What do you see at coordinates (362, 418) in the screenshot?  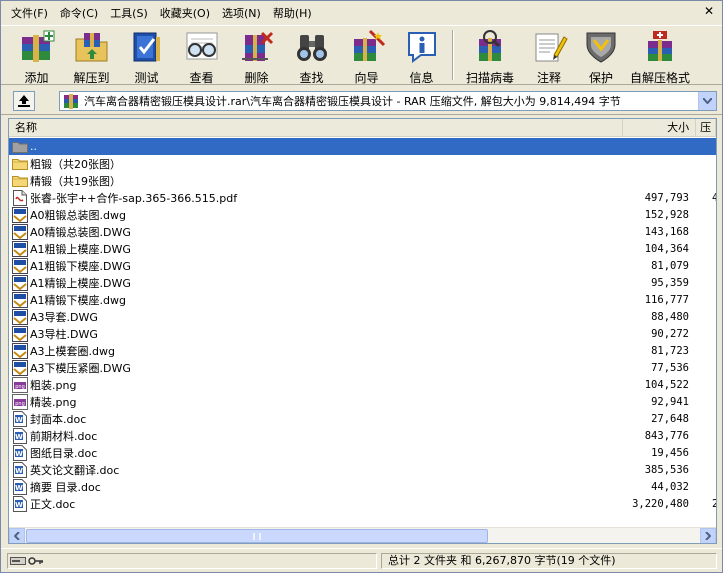 I see `file-row: W 封面本.doc 27,648` at bounding box center [362, 418].